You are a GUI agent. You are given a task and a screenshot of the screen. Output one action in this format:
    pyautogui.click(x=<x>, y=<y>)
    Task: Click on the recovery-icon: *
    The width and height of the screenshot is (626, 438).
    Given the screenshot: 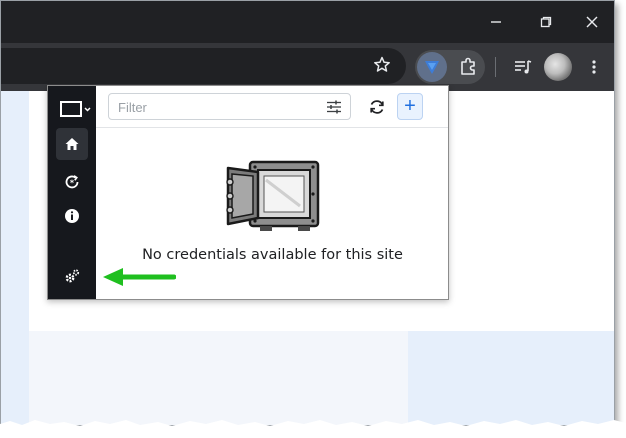 What is the action you would take?
    pyautogui.click(x=72, y=182)
    